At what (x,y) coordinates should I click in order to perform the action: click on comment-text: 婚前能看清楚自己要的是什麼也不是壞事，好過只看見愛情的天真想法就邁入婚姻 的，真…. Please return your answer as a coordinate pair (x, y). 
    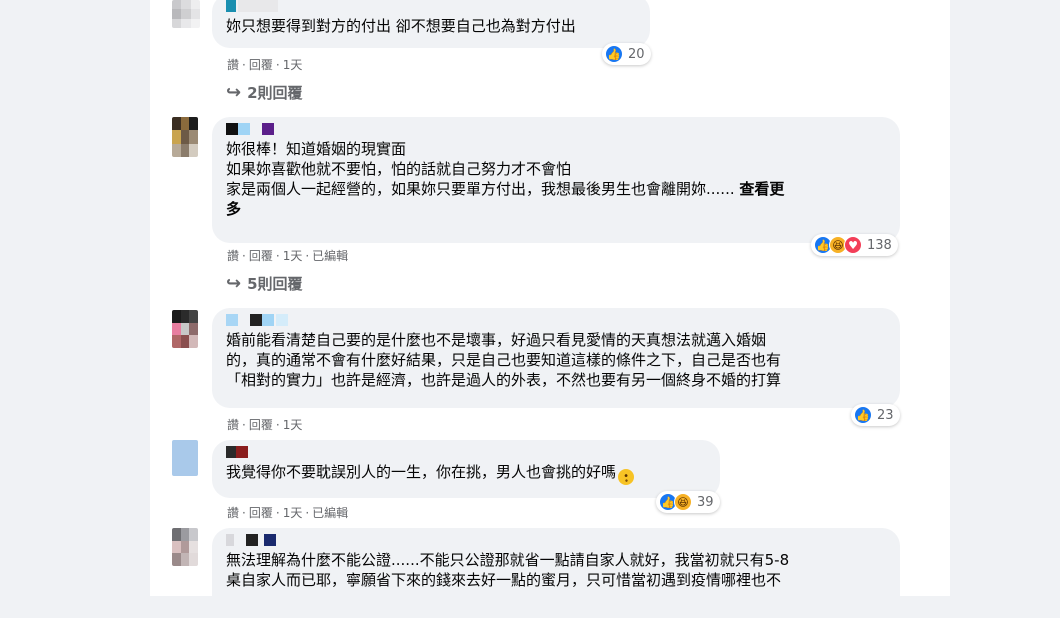
    Looking at the image, I should click on (504, 360).